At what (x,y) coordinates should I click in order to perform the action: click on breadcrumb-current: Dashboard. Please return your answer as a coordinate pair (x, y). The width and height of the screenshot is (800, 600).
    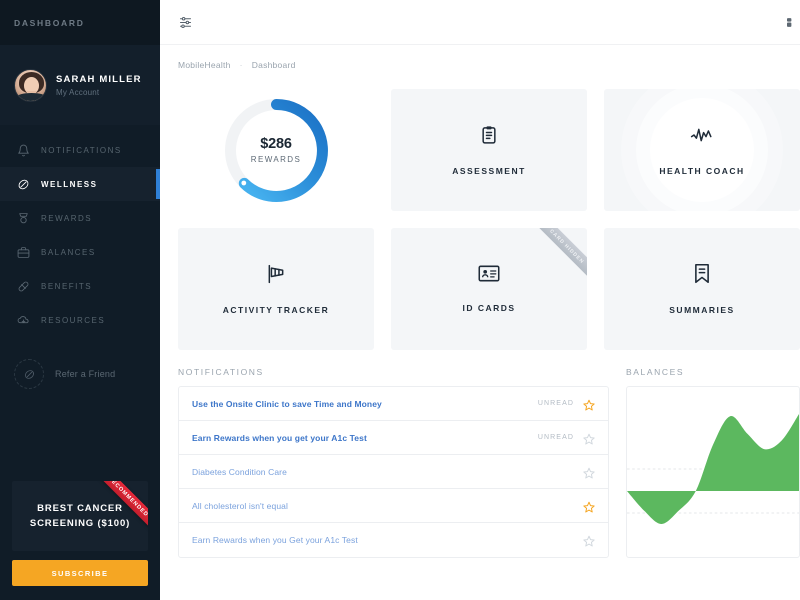
    Looking at the image, I should click on (274, 65).